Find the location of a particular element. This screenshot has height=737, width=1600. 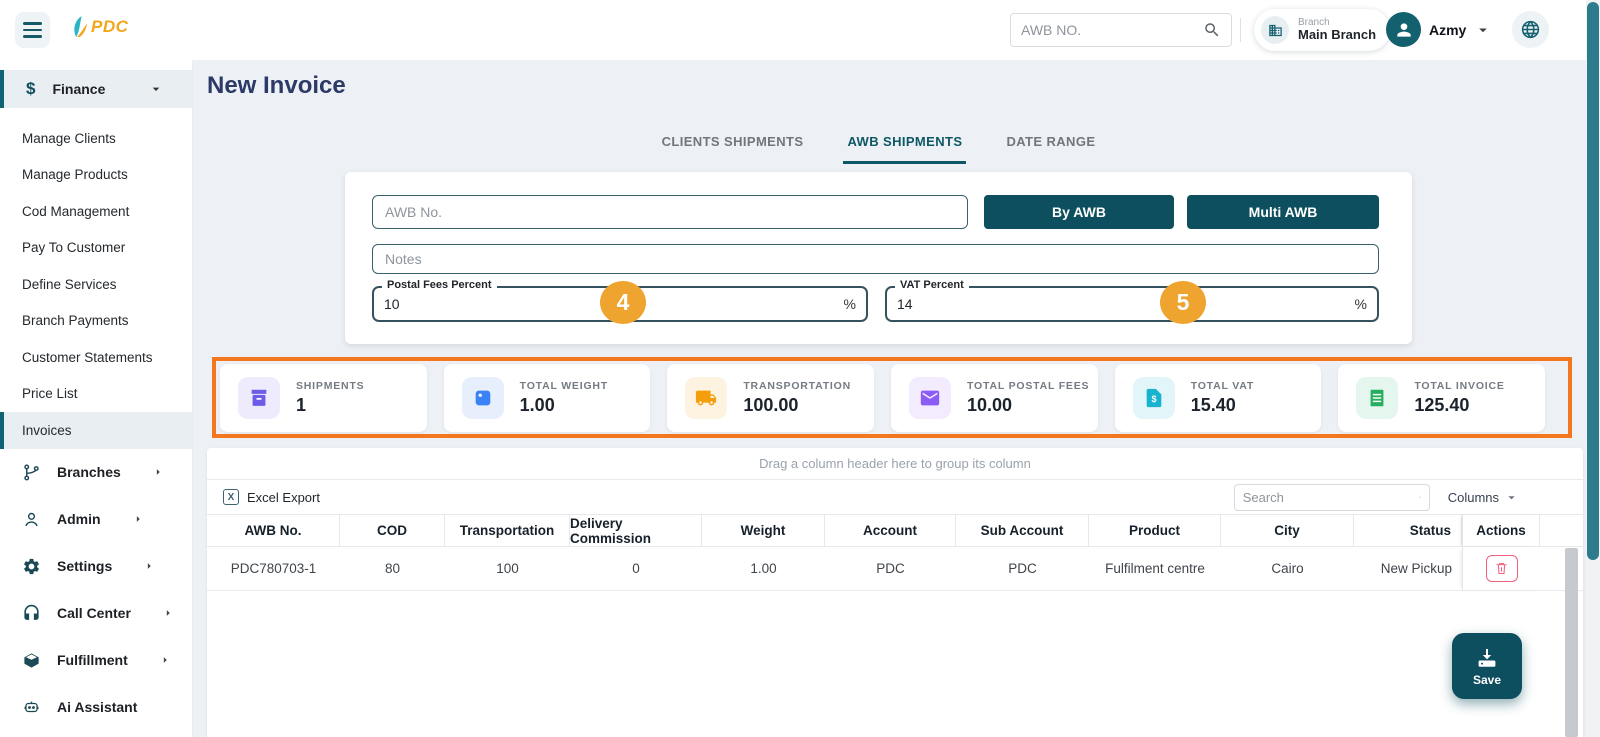

branch-name: Main Branch is located at coordinates (1337, 35).